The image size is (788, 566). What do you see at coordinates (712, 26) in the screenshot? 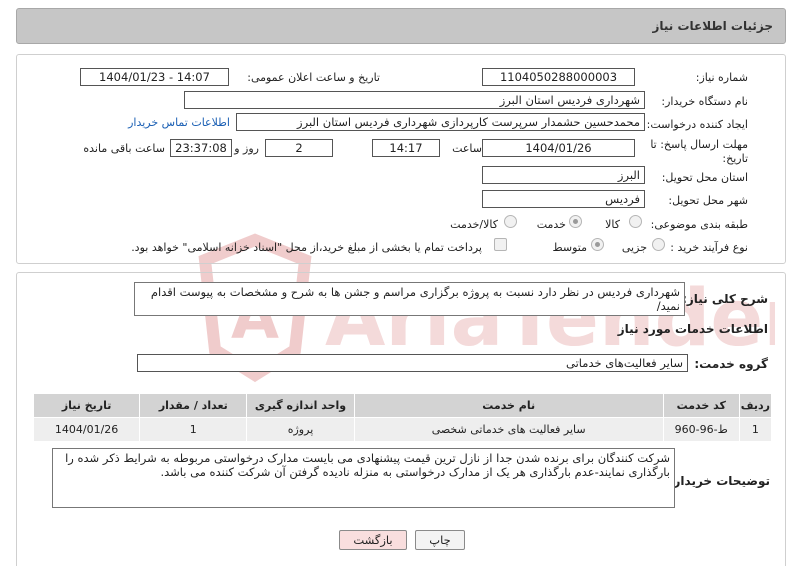
I see `page-title: جزئیات اطلاعات نیاز` at bounding box center [712, 26].